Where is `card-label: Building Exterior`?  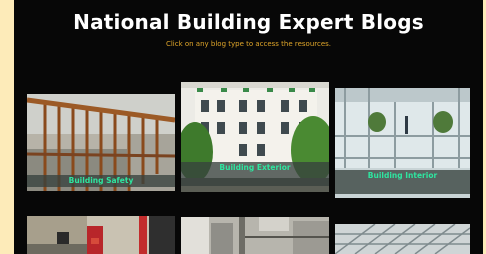
card-label: Building Exterior is located at coordinates (255, 174).